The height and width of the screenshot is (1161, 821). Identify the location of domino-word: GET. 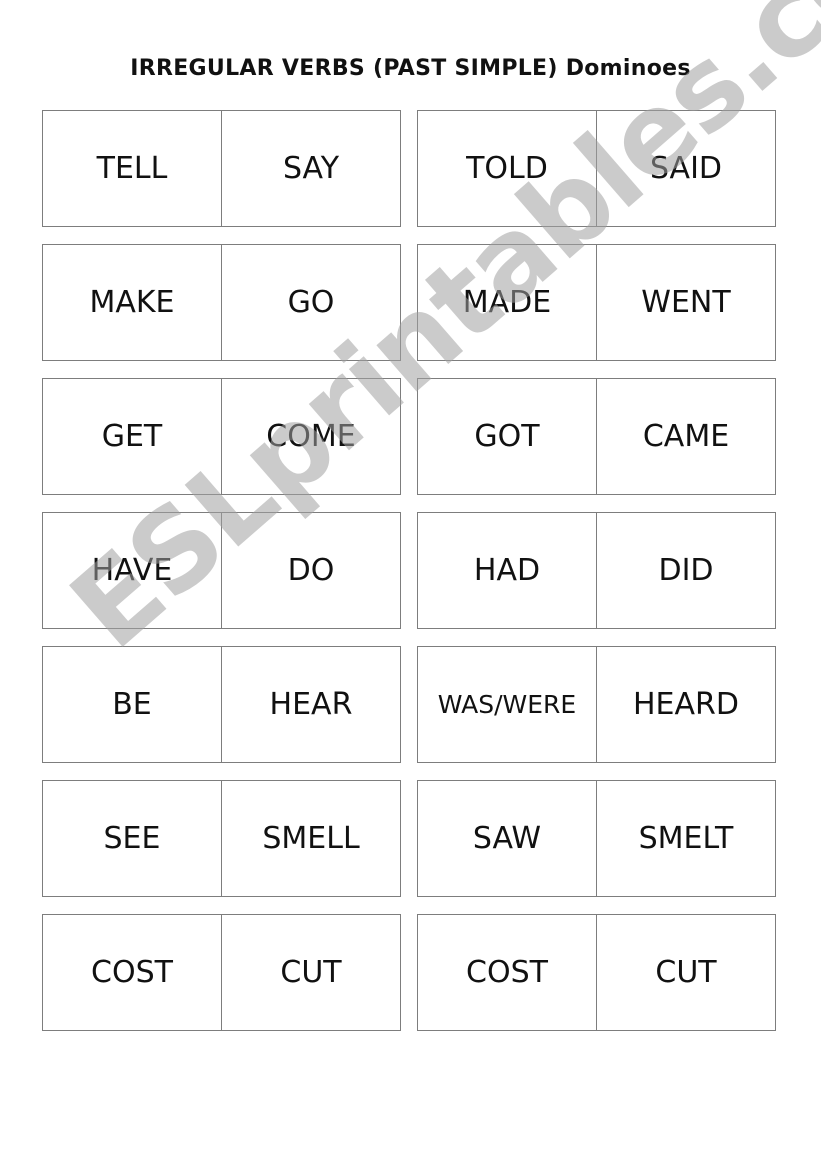
(132, 436).